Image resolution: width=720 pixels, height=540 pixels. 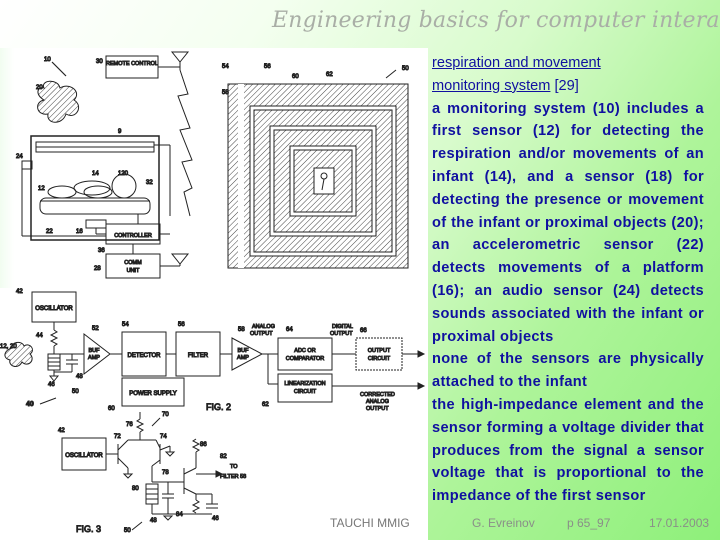 I want to click on ref-label: 84, so click(x=179, y=515).